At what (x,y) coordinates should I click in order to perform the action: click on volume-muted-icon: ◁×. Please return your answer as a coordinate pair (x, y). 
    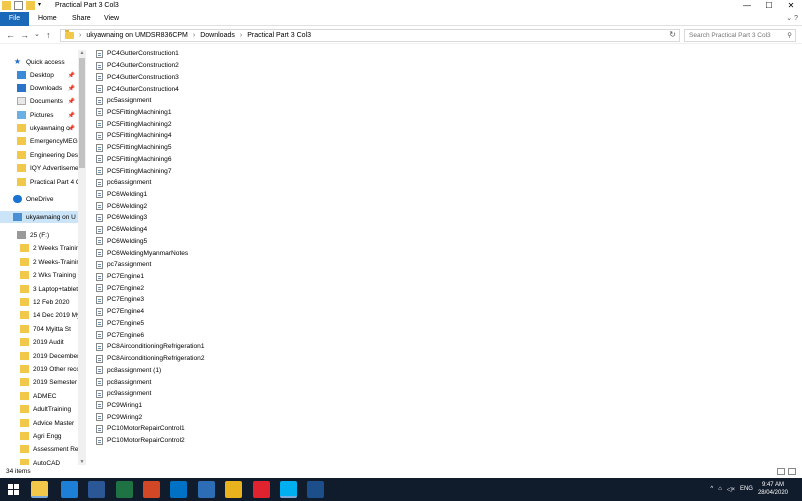
    Looking at the image, I should click on (731, 489).